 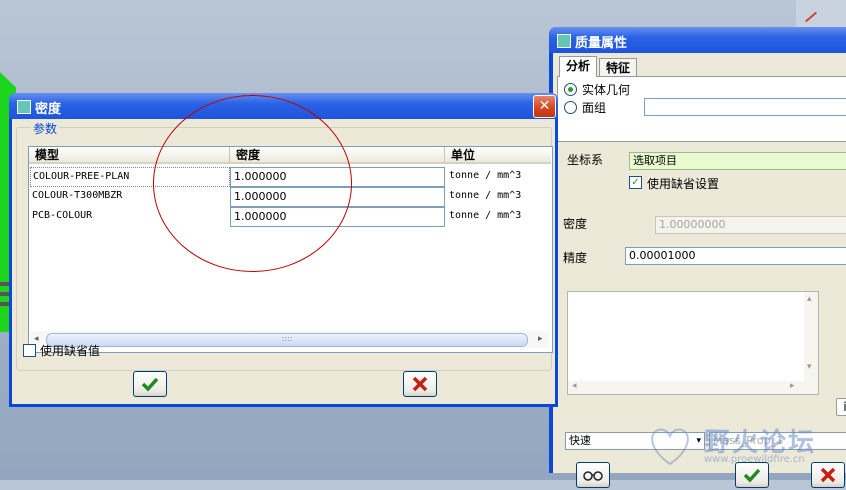 What do you see at coordinates (683, 184) in the screenshot?
I see `use-default-setting-label: 使用缺省设置` at bounding box center [683, 184].